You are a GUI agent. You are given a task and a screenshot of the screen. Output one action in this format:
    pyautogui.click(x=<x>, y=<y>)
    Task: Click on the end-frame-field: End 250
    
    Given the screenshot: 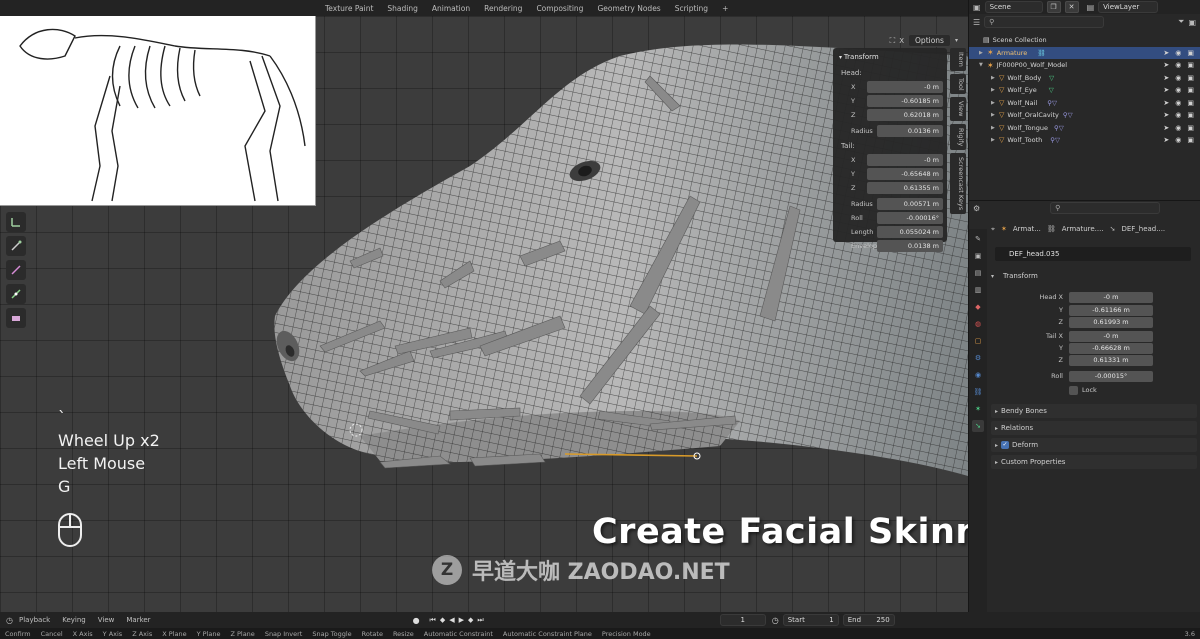 What is the action you would take?
    pyautogui.click(x=868, y=620)
    